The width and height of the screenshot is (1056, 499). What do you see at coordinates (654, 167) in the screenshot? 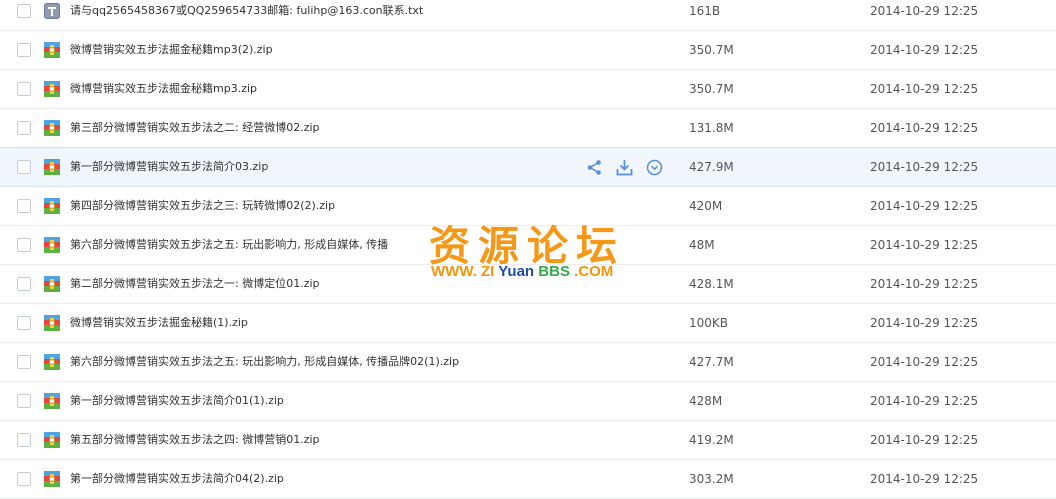
I see `more-icon` at bounding box center [654, 167].